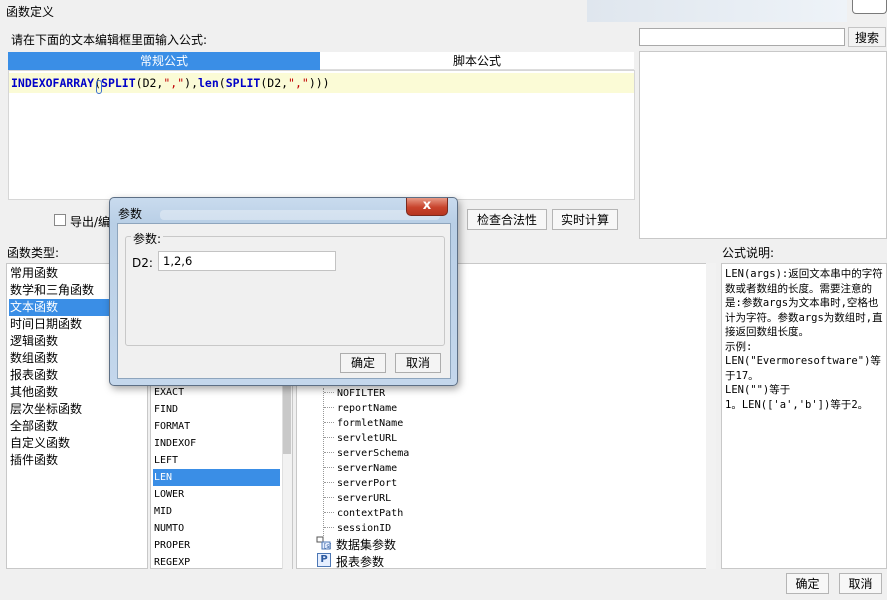 The width and height of the screenshot is (887, 600). What do you see at coordinates (763, 145) in the screenshot?
I see `search-results-panel` at bounding box center [763, 145].